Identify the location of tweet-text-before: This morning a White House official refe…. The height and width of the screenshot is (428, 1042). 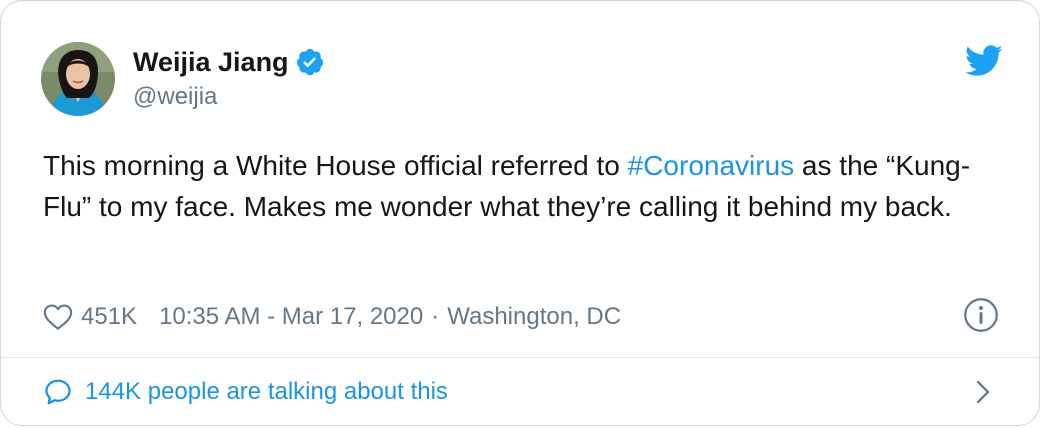
(335, 165).